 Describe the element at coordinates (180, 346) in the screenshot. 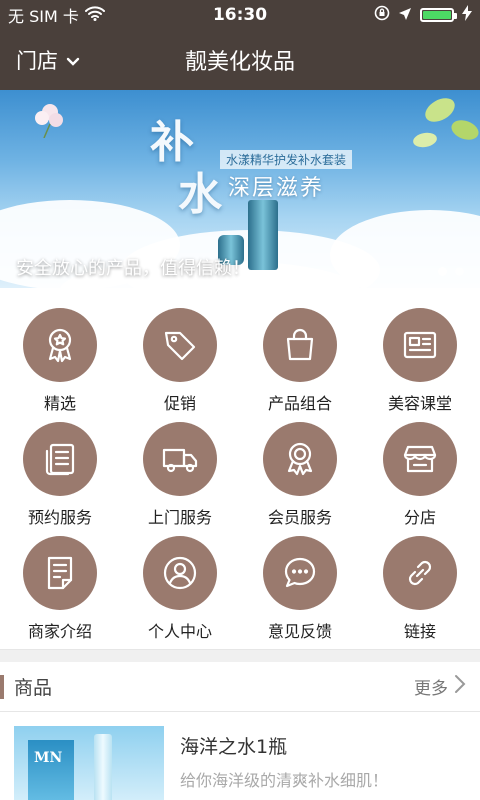

I see `tag-icon` at that location.